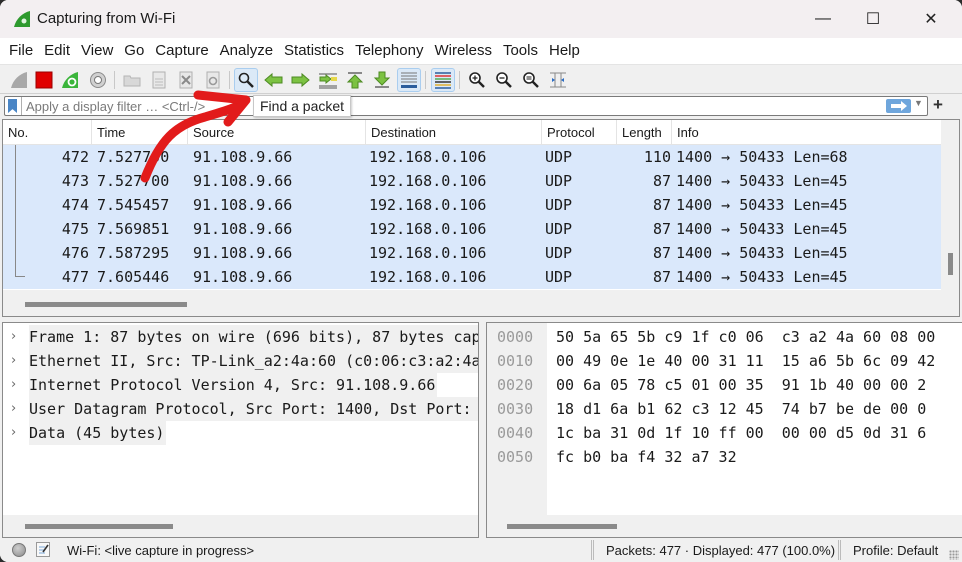 The height and width of the screenshot is (562, 962). Describe the element at coordinates (950, 205) in the screenshot. I see `packet-list-vertical-scrollbar` at that location.